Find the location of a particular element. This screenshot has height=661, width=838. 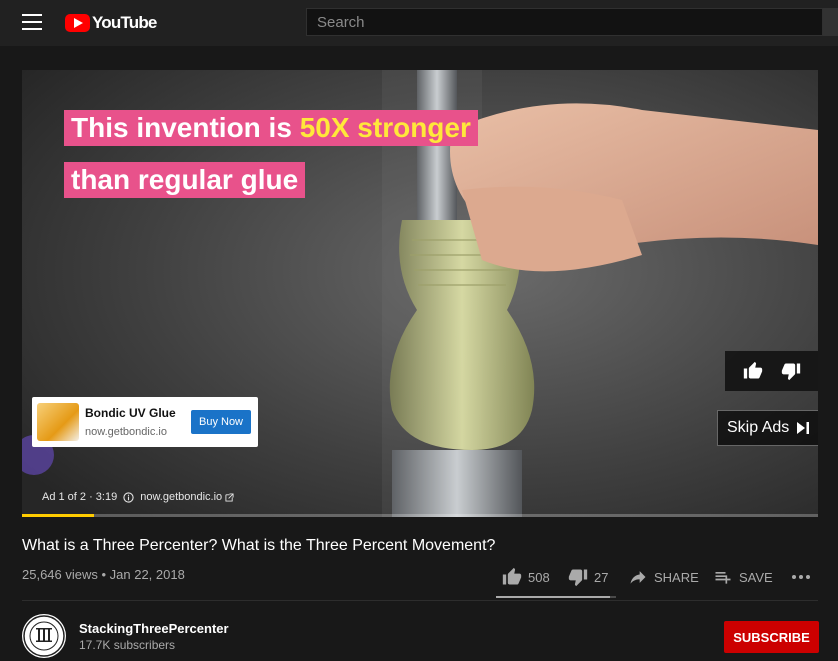

ad-card: Bondic UV Glue now.getbondic.io Buy Now is located at coordinates (145, 422).